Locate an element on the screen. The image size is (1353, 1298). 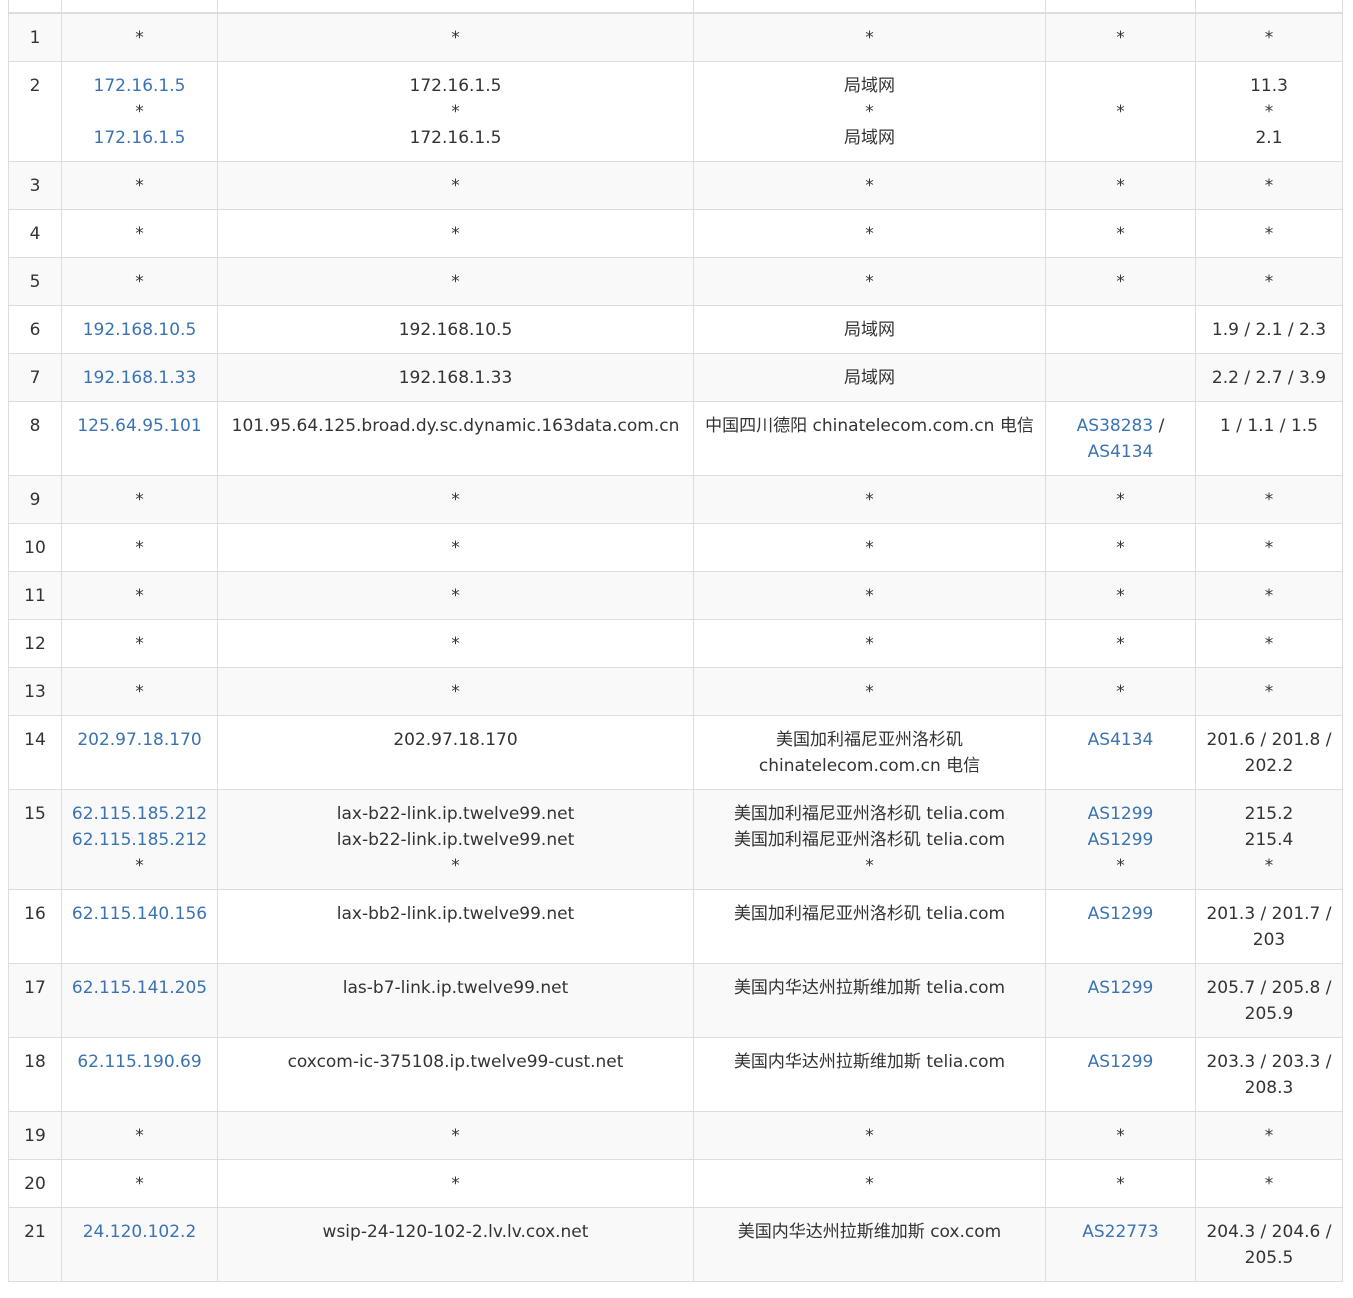
location-cell: 局域网 * 局域网 is located at coordinates (869, 111).